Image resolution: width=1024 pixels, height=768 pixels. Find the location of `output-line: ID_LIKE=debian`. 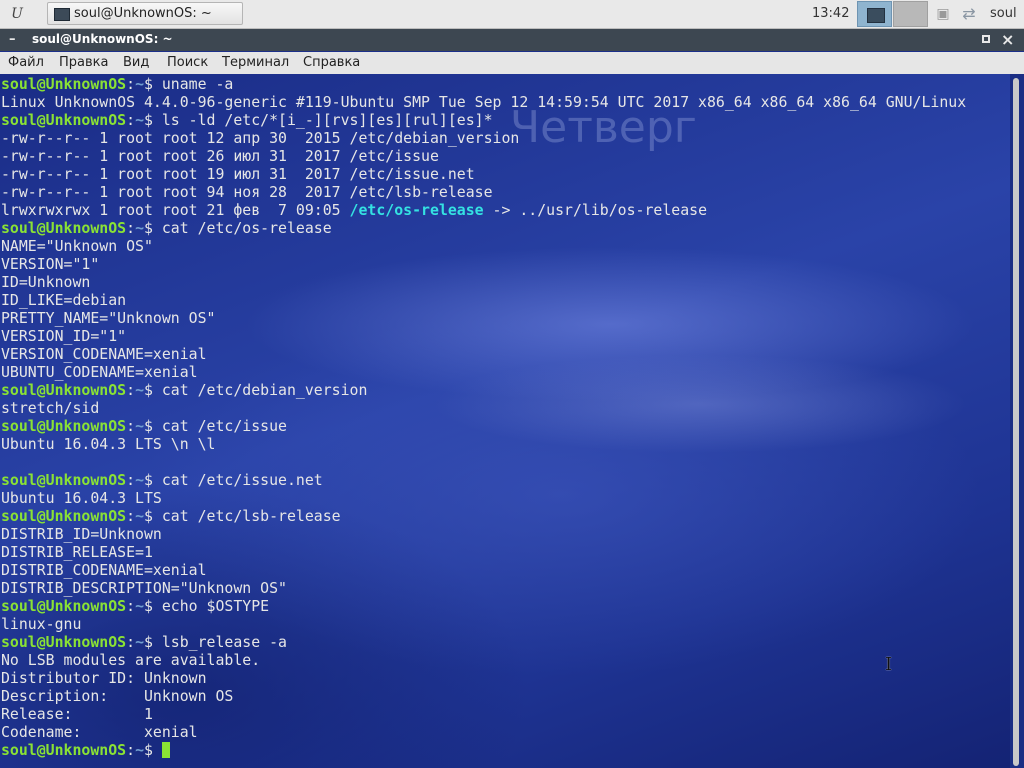

output-line: ID_LIKE=debian is located at coordinates (483, 300).